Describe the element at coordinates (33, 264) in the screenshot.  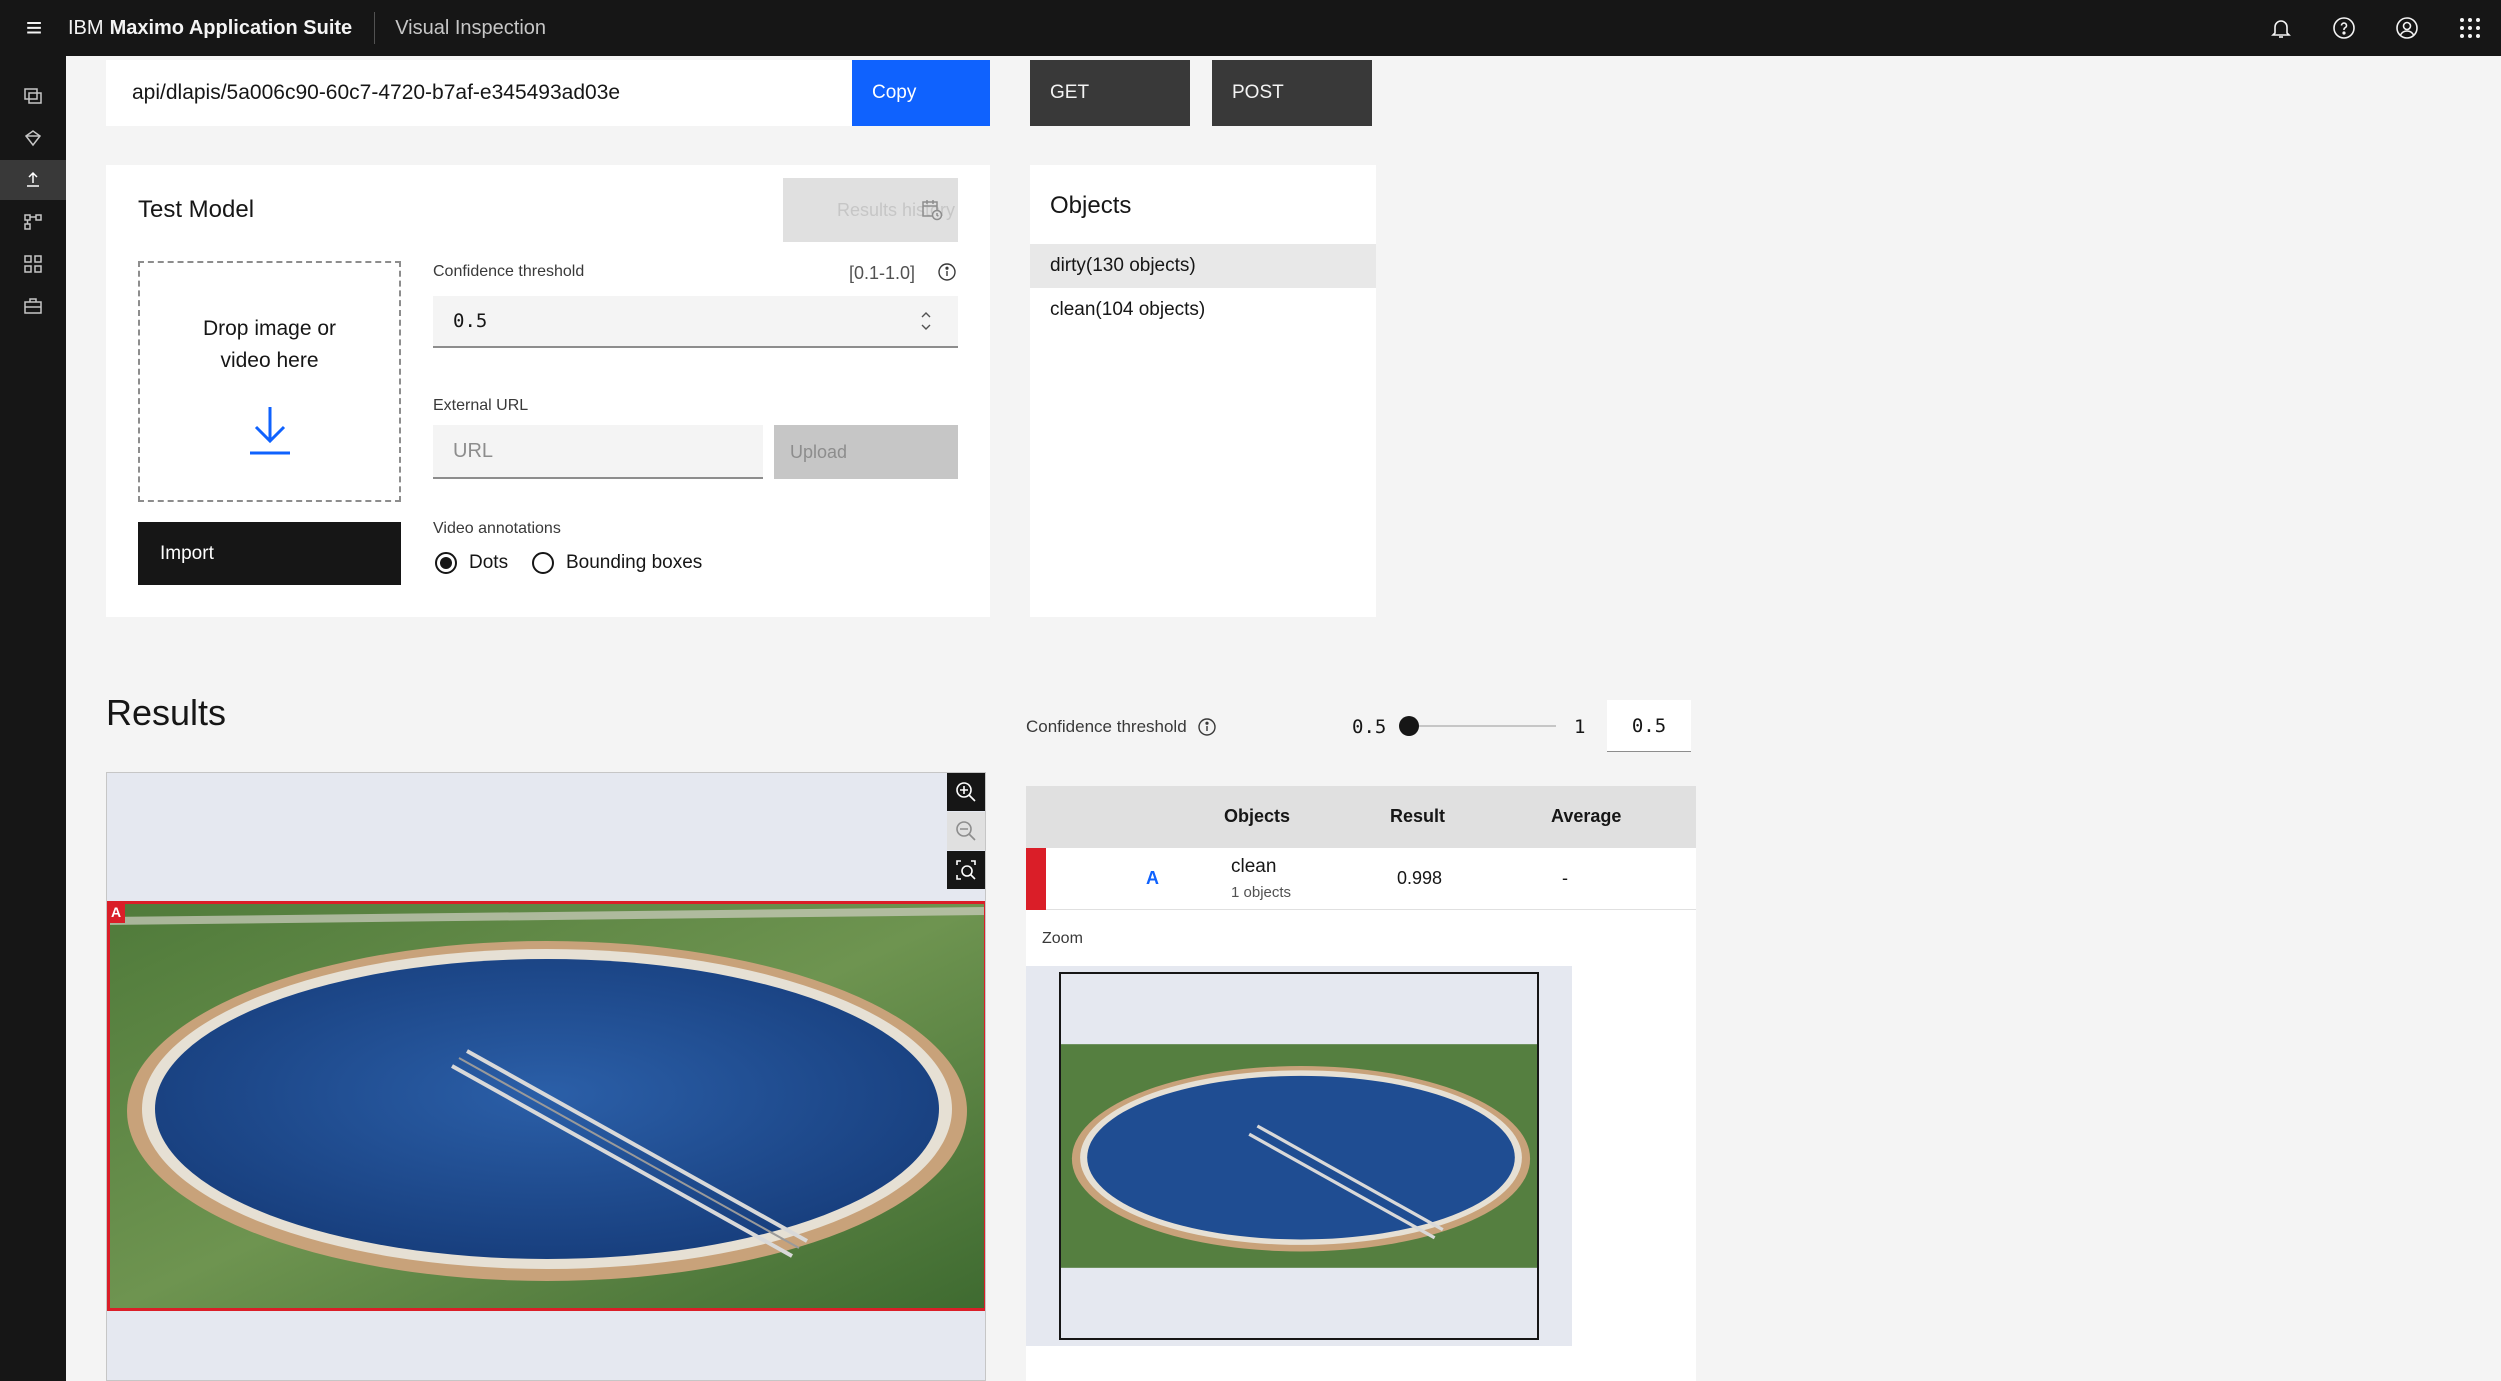
I see `apps-nav-icon` at that location.